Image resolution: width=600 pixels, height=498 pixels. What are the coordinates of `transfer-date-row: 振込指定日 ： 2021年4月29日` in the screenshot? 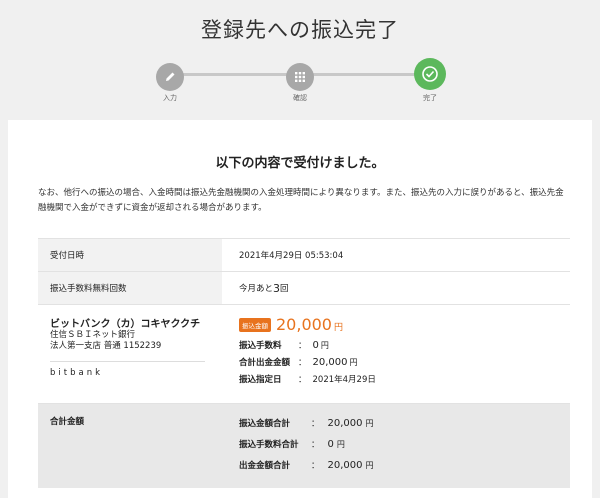 It's located at (307, 379).